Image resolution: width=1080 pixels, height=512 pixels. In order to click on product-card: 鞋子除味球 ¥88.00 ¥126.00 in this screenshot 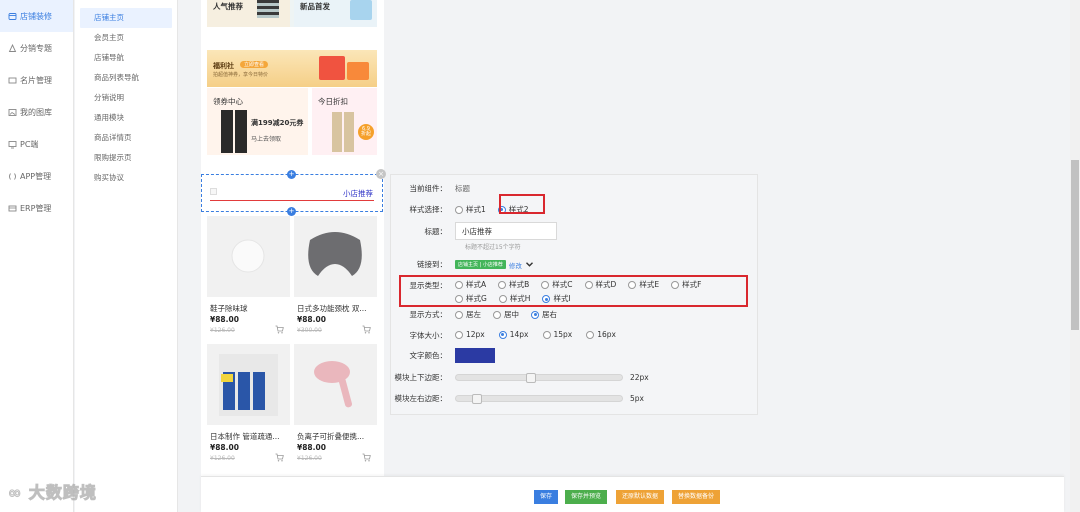, I will do `click(248, 278)`.